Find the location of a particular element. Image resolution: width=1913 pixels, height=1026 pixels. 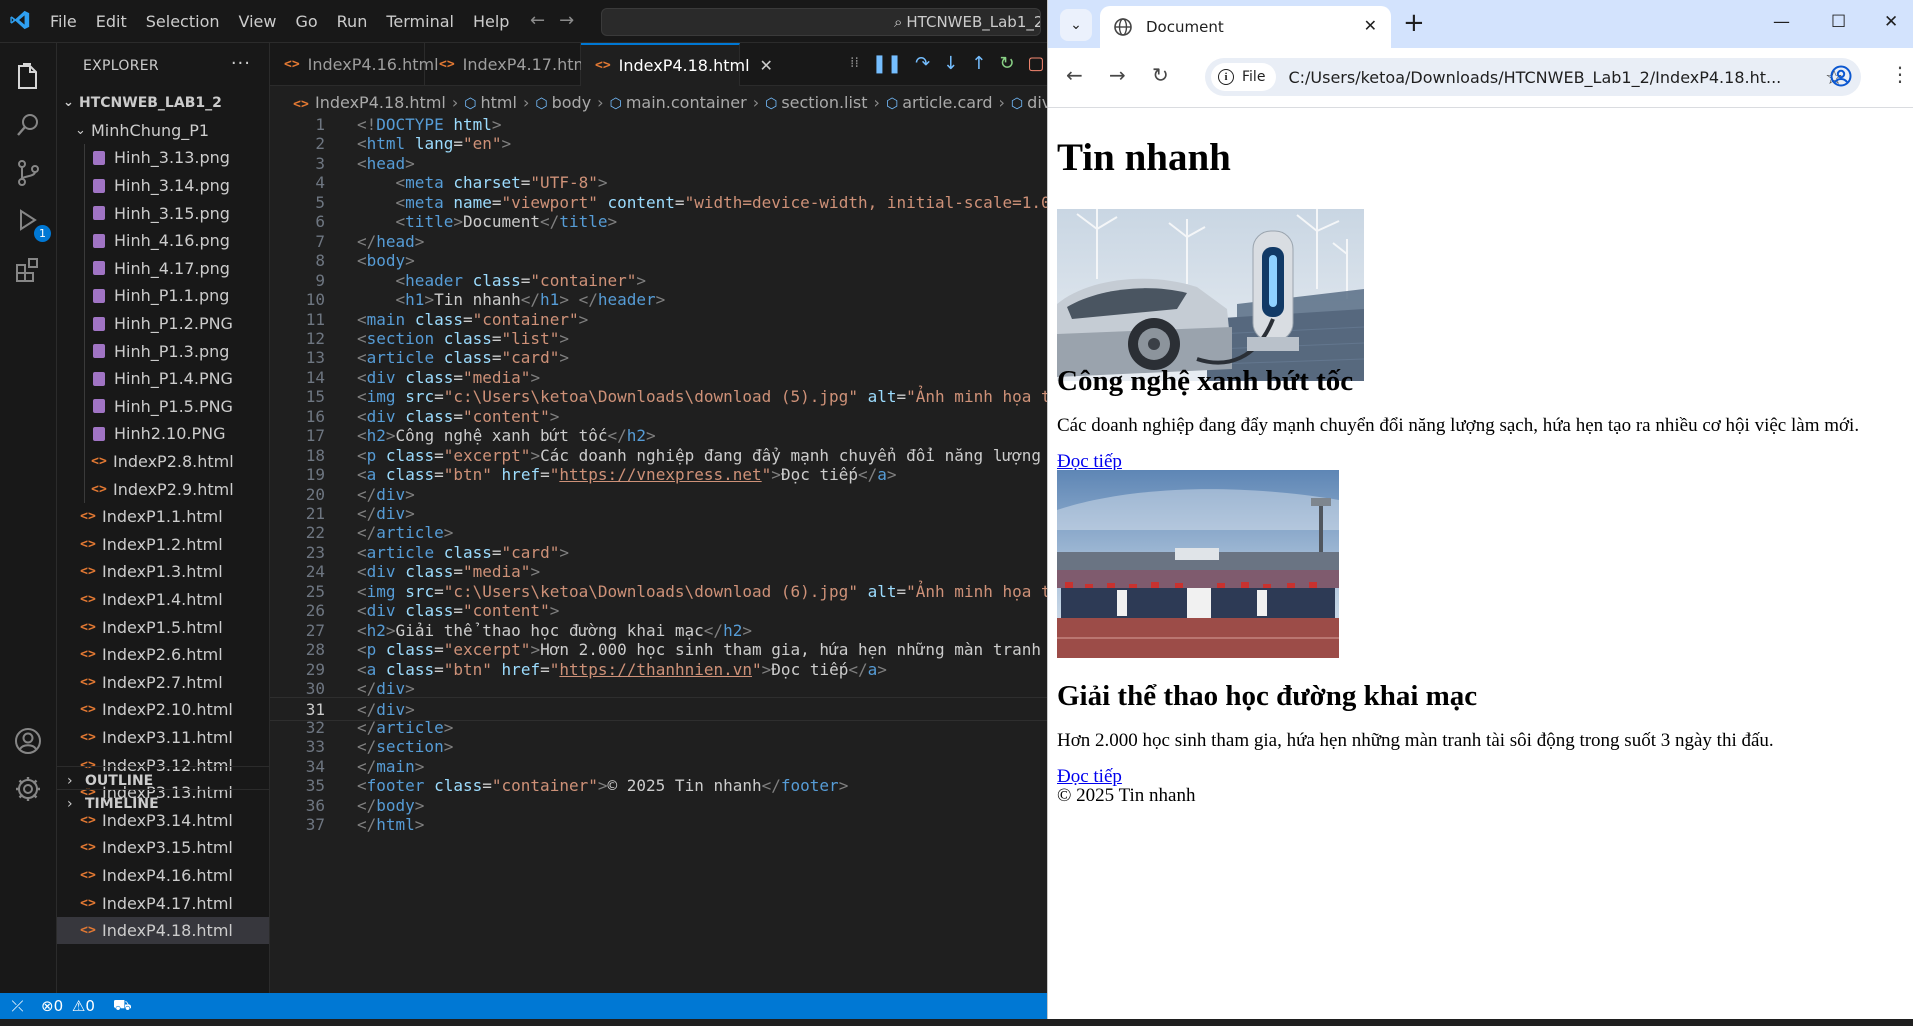

forward-arrow-icon: → is located at coordinates (573, 20).